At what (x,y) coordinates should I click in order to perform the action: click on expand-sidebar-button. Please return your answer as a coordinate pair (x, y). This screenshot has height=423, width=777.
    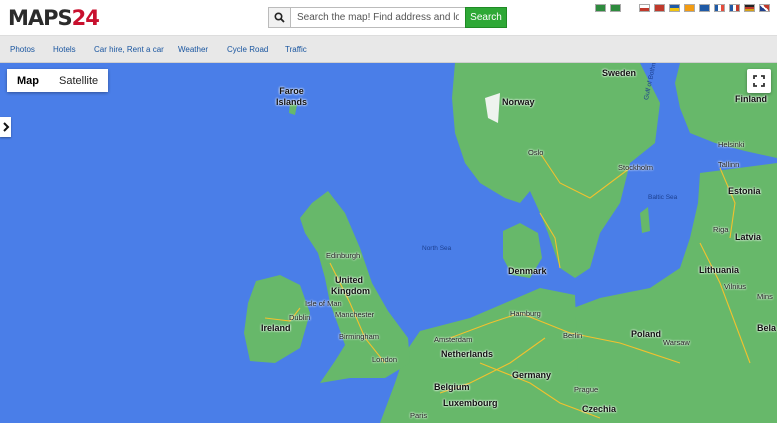
    Looking at the image, I should click on (5, 127).